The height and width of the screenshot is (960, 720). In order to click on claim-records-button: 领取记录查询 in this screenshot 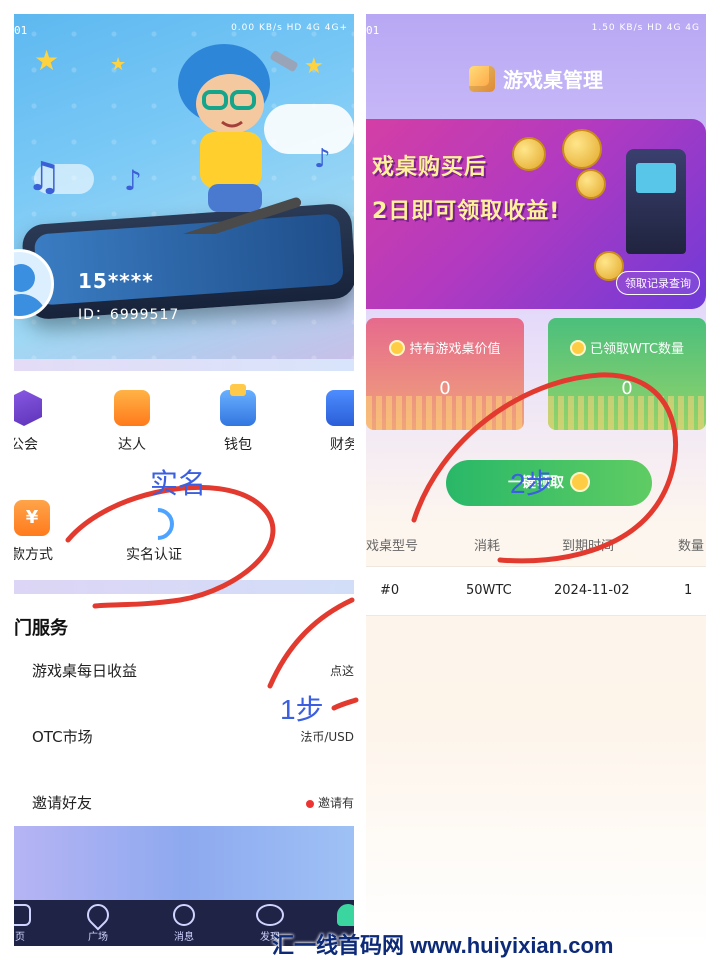, I will do `click(658, 283)`.